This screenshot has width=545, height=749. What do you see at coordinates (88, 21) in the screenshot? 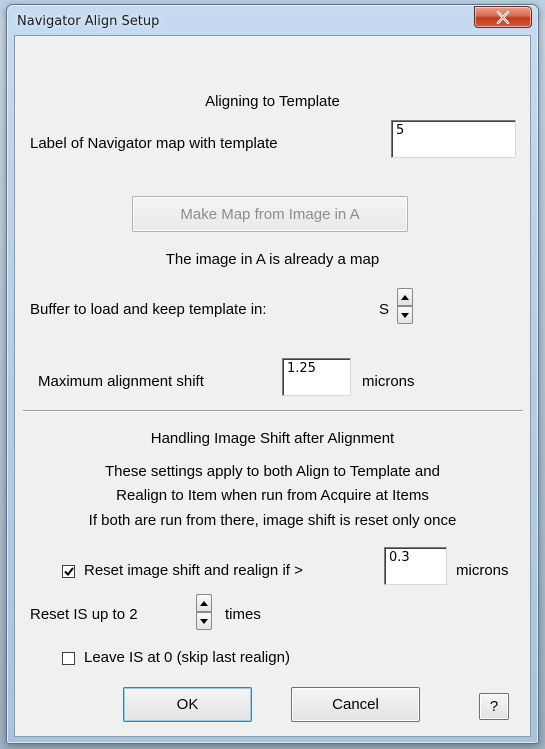
I see `window-title: Navigator Align Setup` at bounding box center [88, 21].